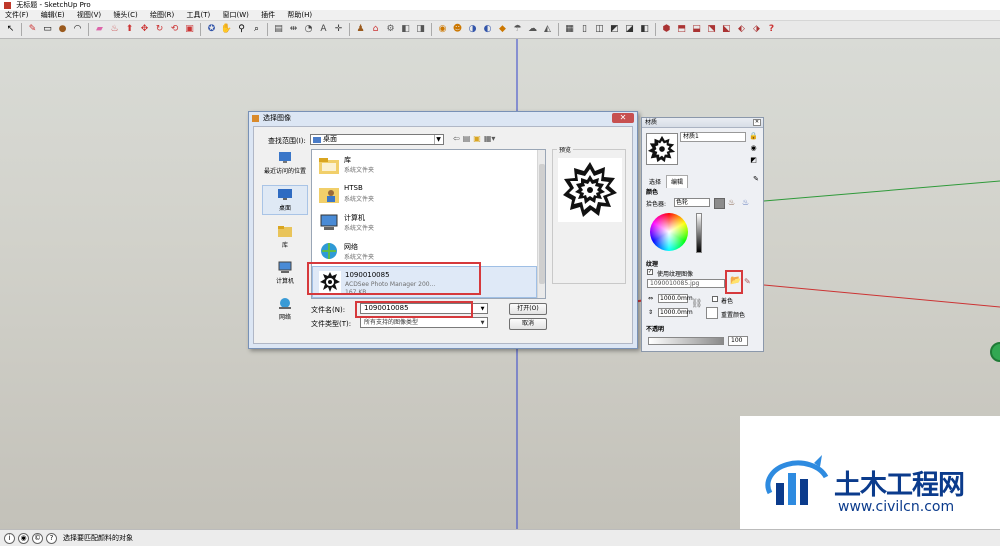 This screenshot has height=546, width=1000. I want to click on follow-me-icon: ⟲, so click(174, 29).